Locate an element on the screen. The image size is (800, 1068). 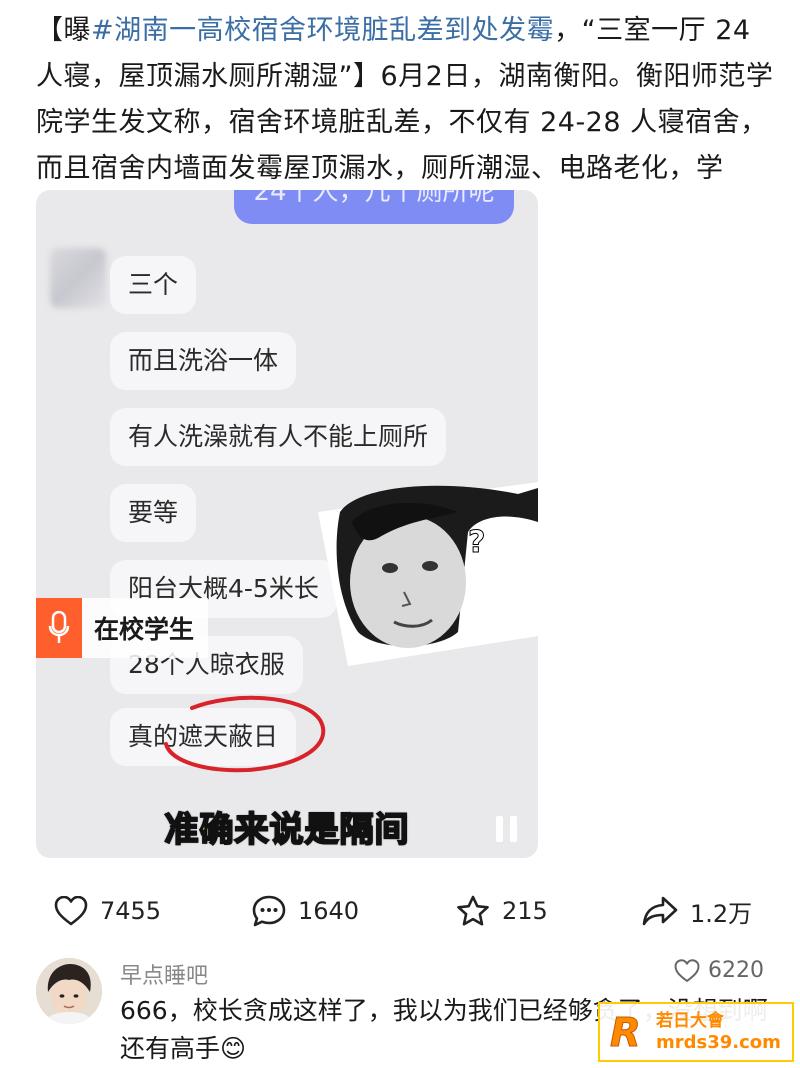
like-button: 7455 is located at coordinates (107, 911).